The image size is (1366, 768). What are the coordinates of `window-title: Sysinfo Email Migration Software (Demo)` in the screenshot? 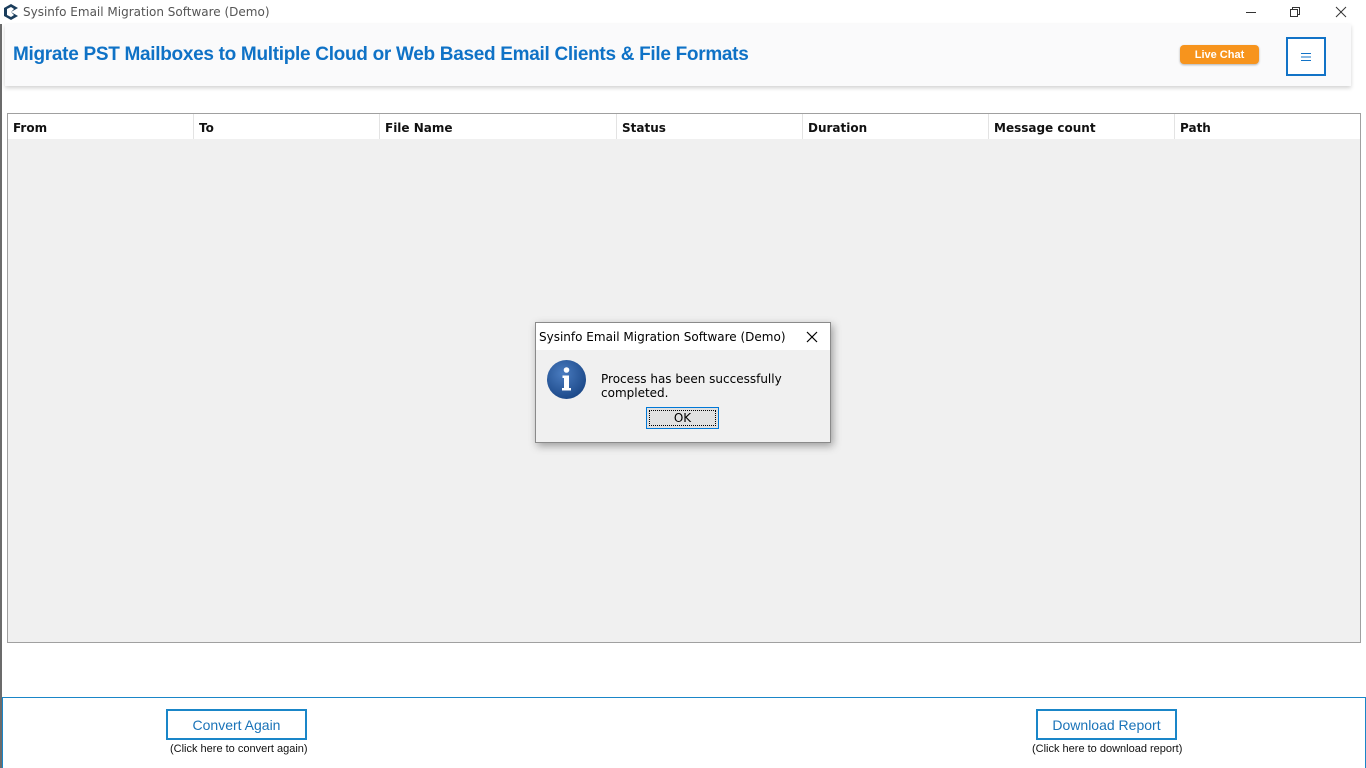 It's located at (146, 12).